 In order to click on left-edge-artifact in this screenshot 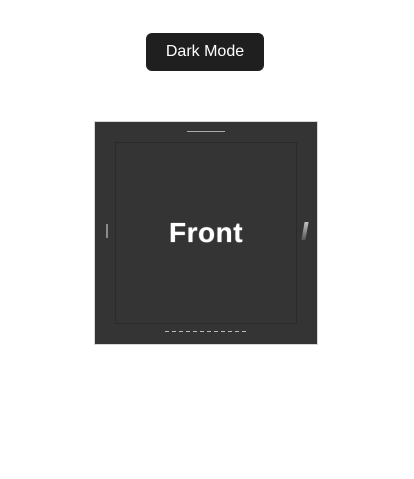, I will do `click(107, 231)`.